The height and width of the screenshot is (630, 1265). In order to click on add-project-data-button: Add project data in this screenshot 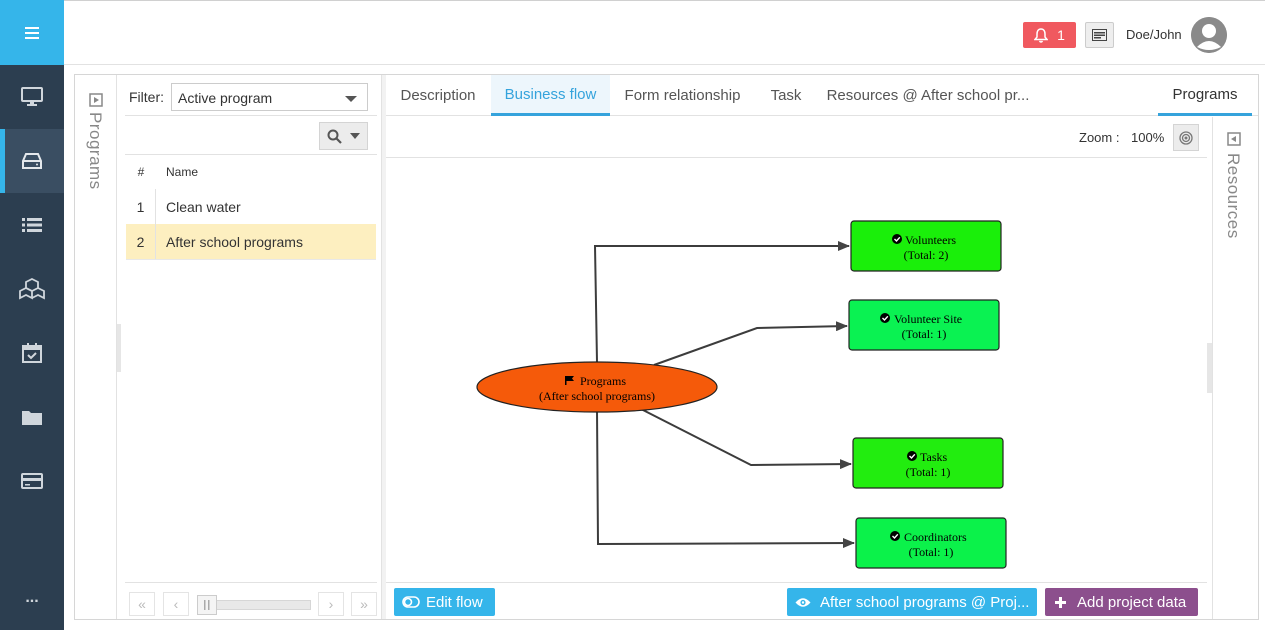, I will do `click(1121, 602)`.